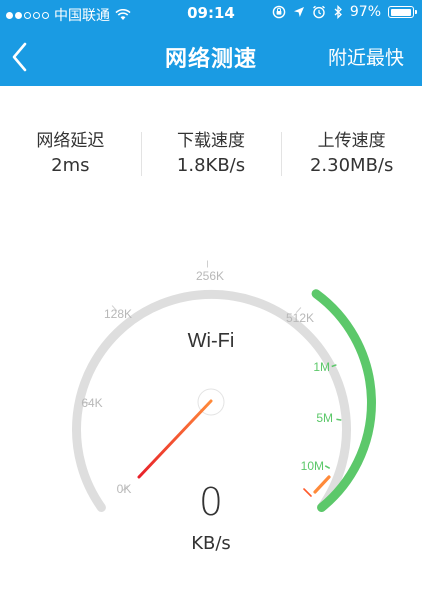 The height and width of the screenshot is (600, 422). I want to click on upload-value: 2.30MB/s, so click(351, 165).